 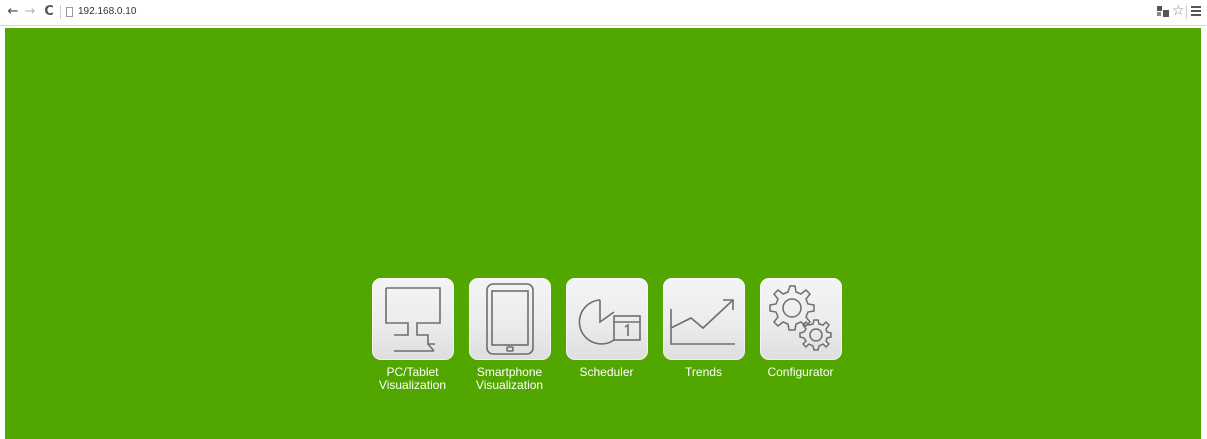 I want to click on extension-icon, so click(x=1163, y=12).